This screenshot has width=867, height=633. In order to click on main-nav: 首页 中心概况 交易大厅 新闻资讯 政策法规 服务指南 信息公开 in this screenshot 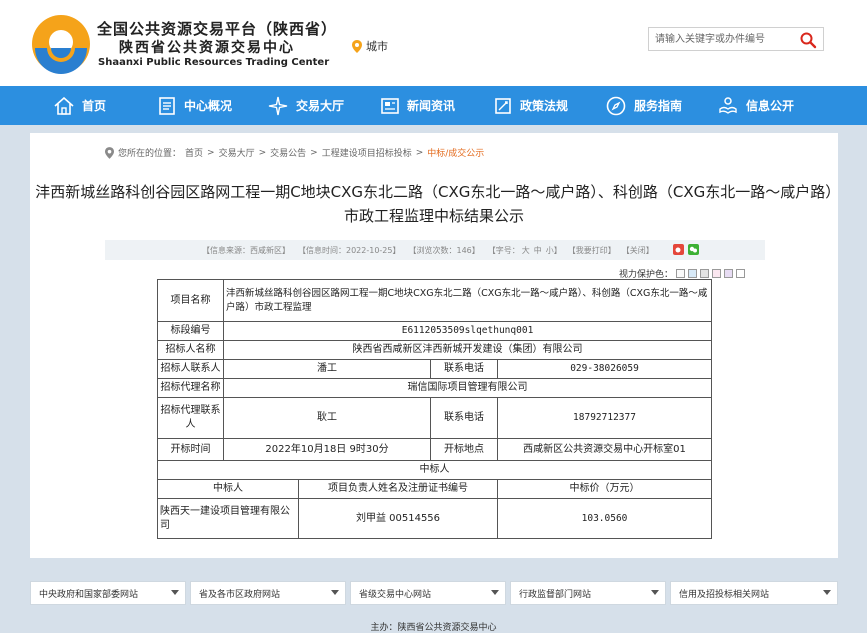, I will do `click(433, 105)`.